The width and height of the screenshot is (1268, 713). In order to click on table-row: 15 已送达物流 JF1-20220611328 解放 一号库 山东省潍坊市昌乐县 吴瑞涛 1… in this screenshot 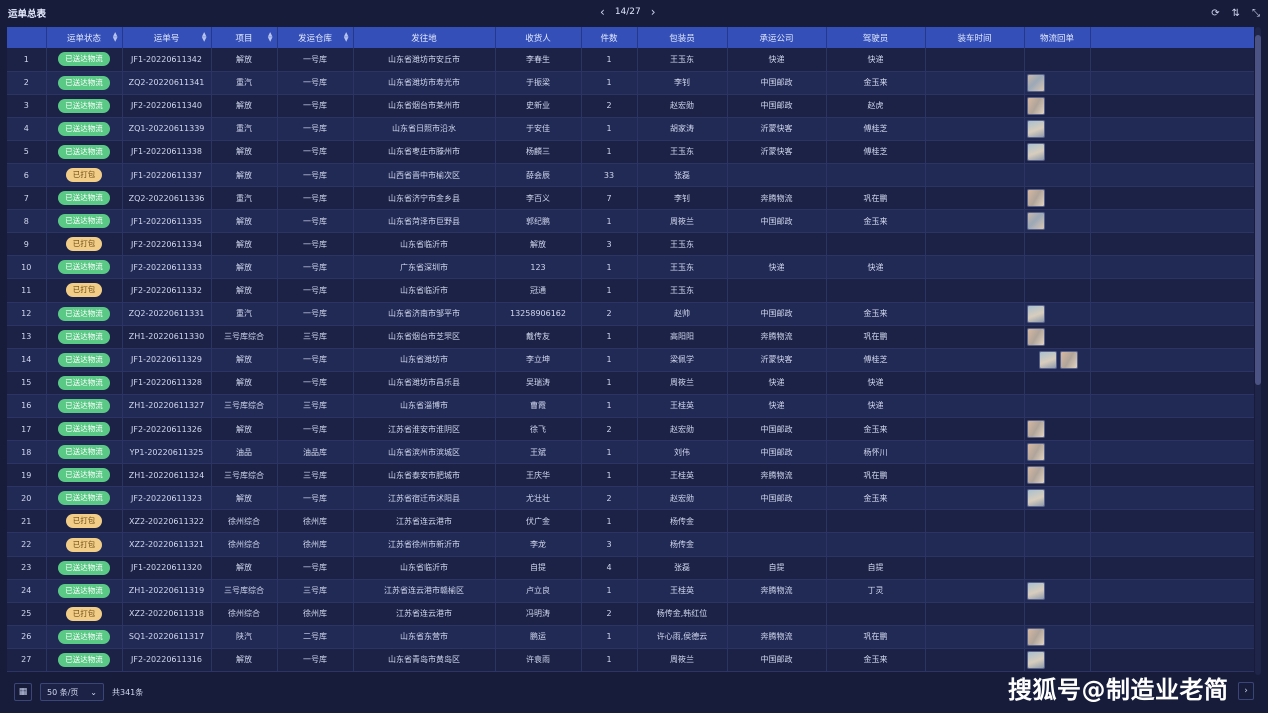, I will do `click(630, 383)`.